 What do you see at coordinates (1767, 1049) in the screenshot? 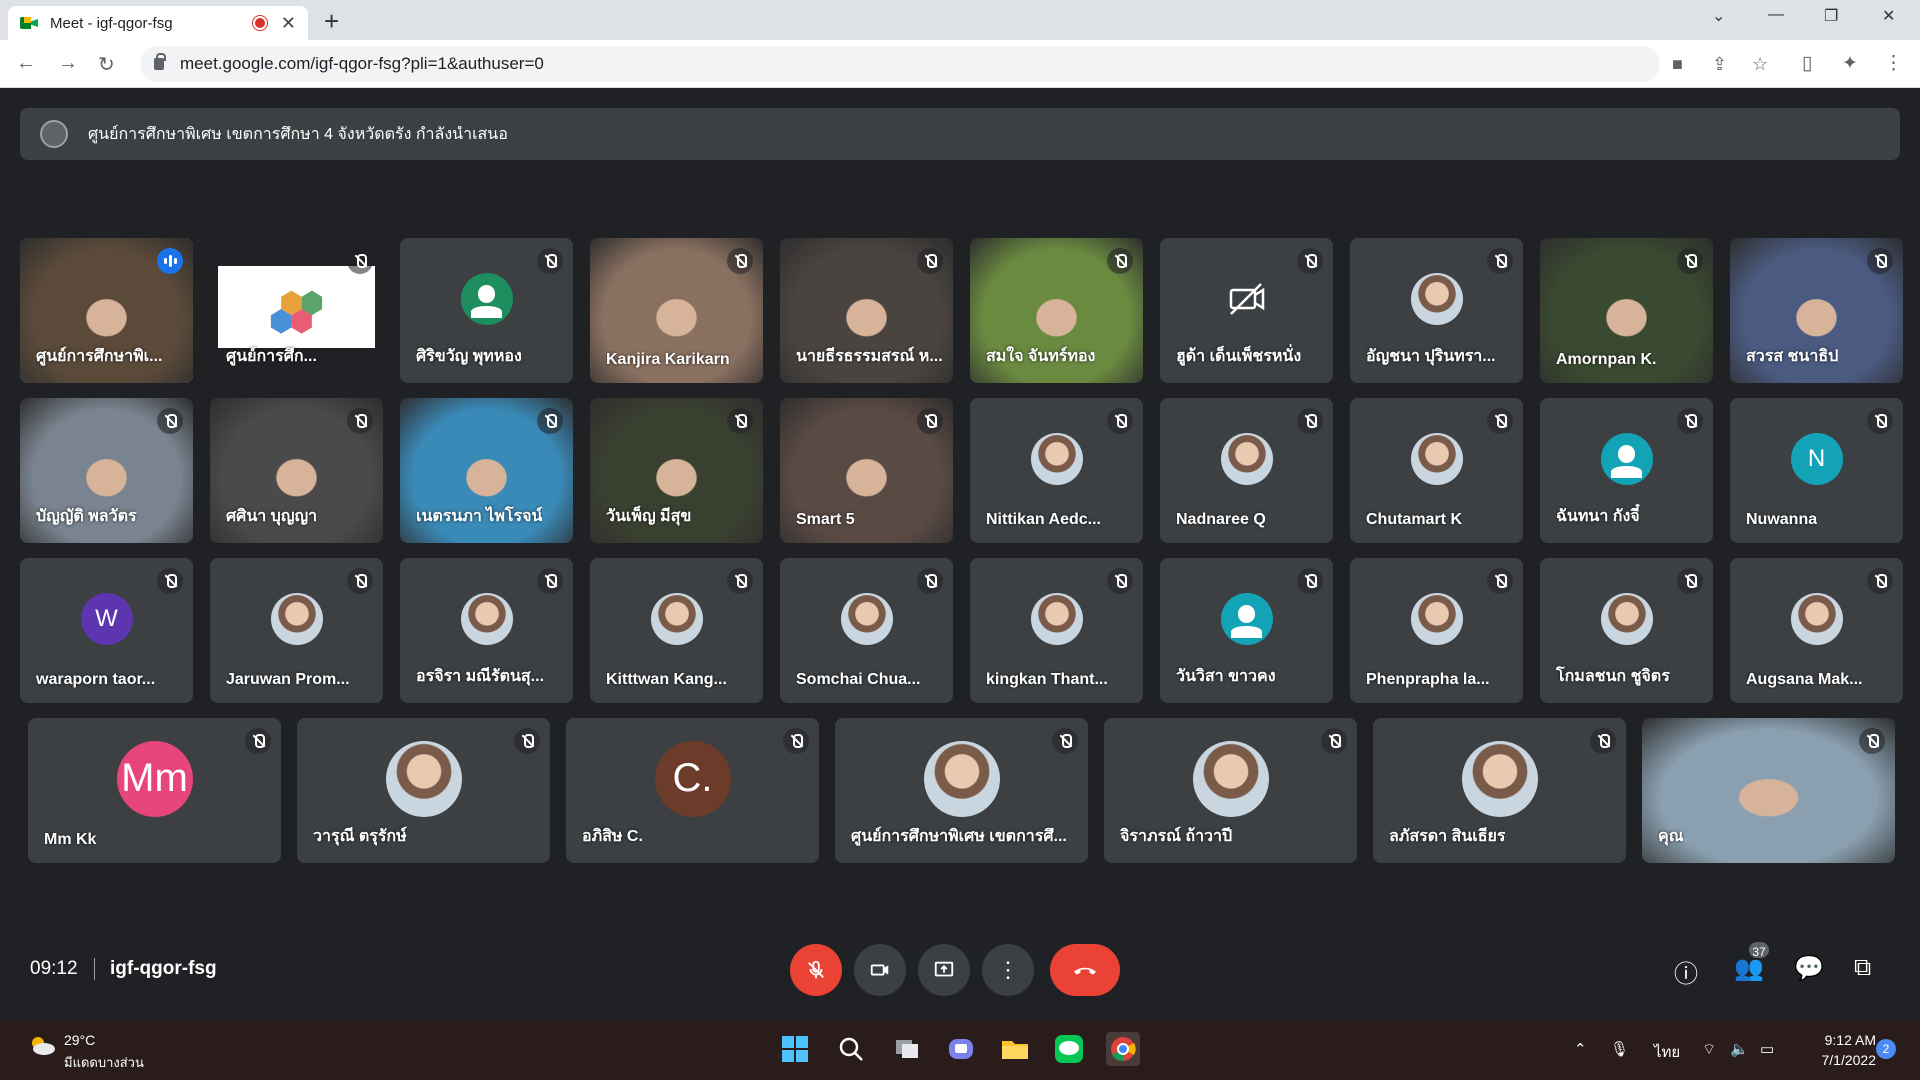
I see `battery-icon: ▭` at bounding box center [1767, 1049].